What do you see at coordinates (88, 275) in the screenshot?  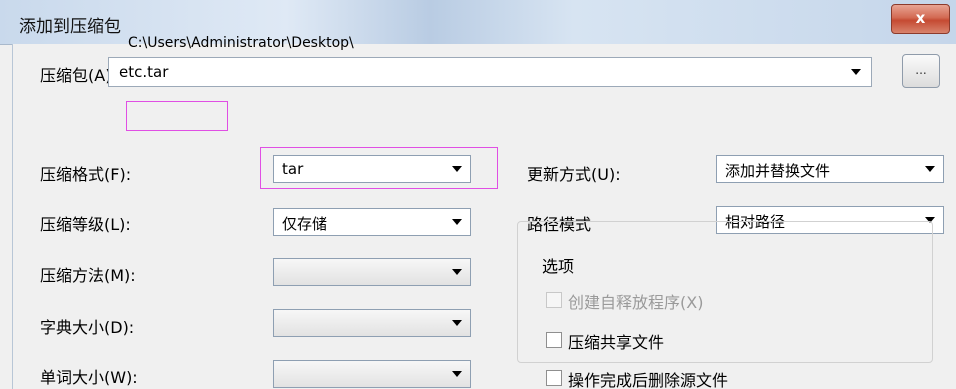 I see `method-label: 压缩方法(M):` at bounding box center [88, 275].